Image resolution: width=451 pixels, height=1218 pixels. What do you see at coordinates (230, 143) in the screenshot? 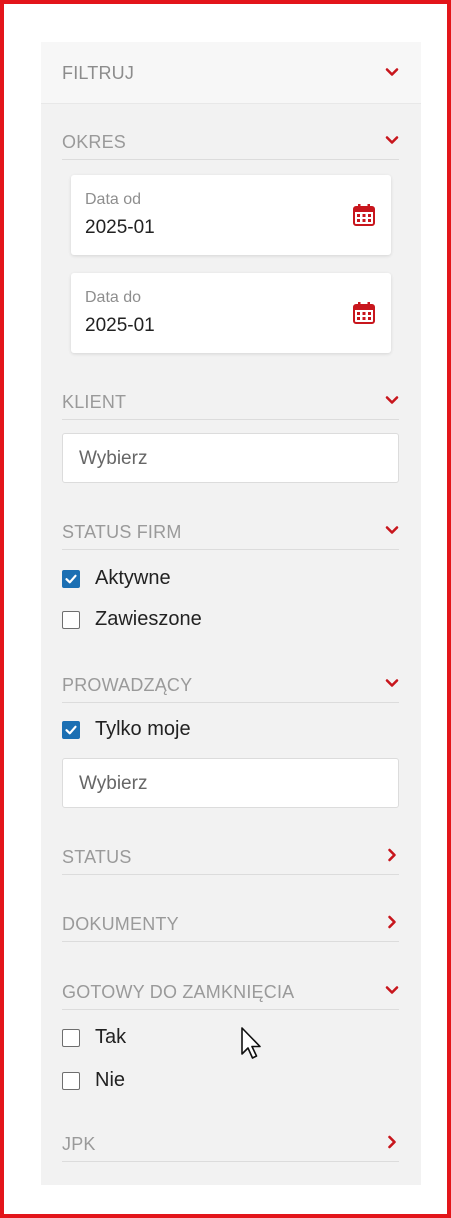
I see `section-okres-header: OKRES` at bounding box center [230, 143].